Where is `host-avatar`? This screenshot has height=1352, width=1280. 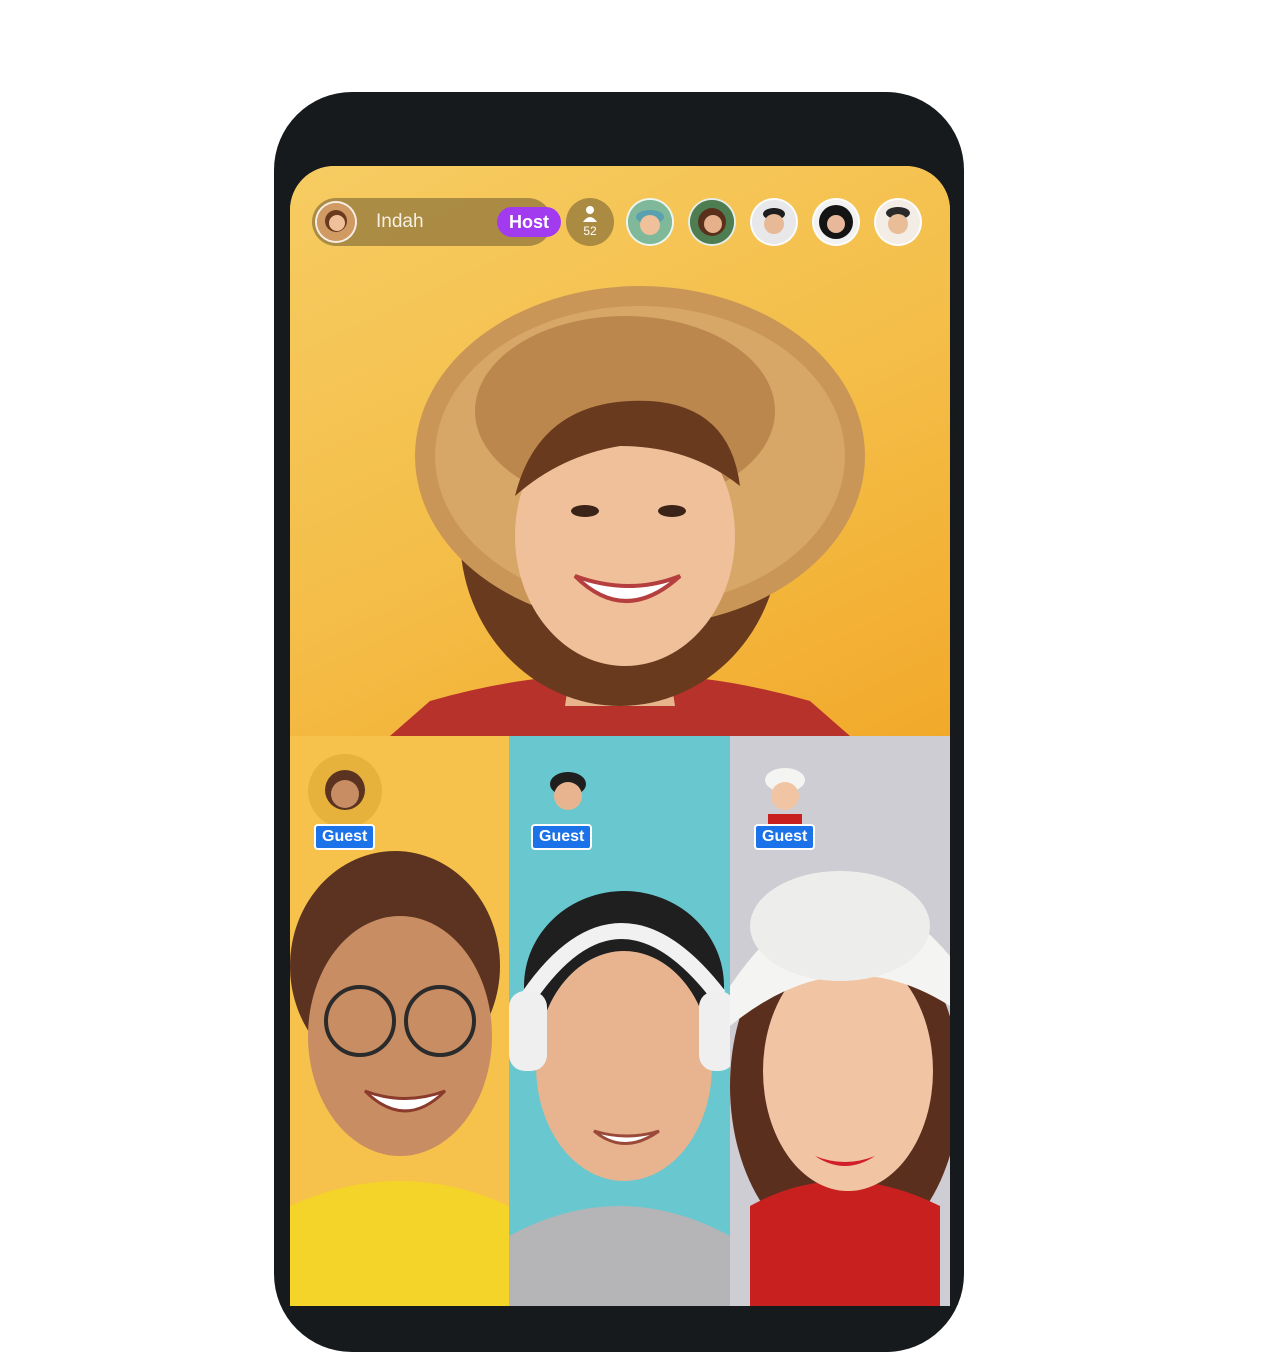
host-avatar is located at coordinates (336, 222).